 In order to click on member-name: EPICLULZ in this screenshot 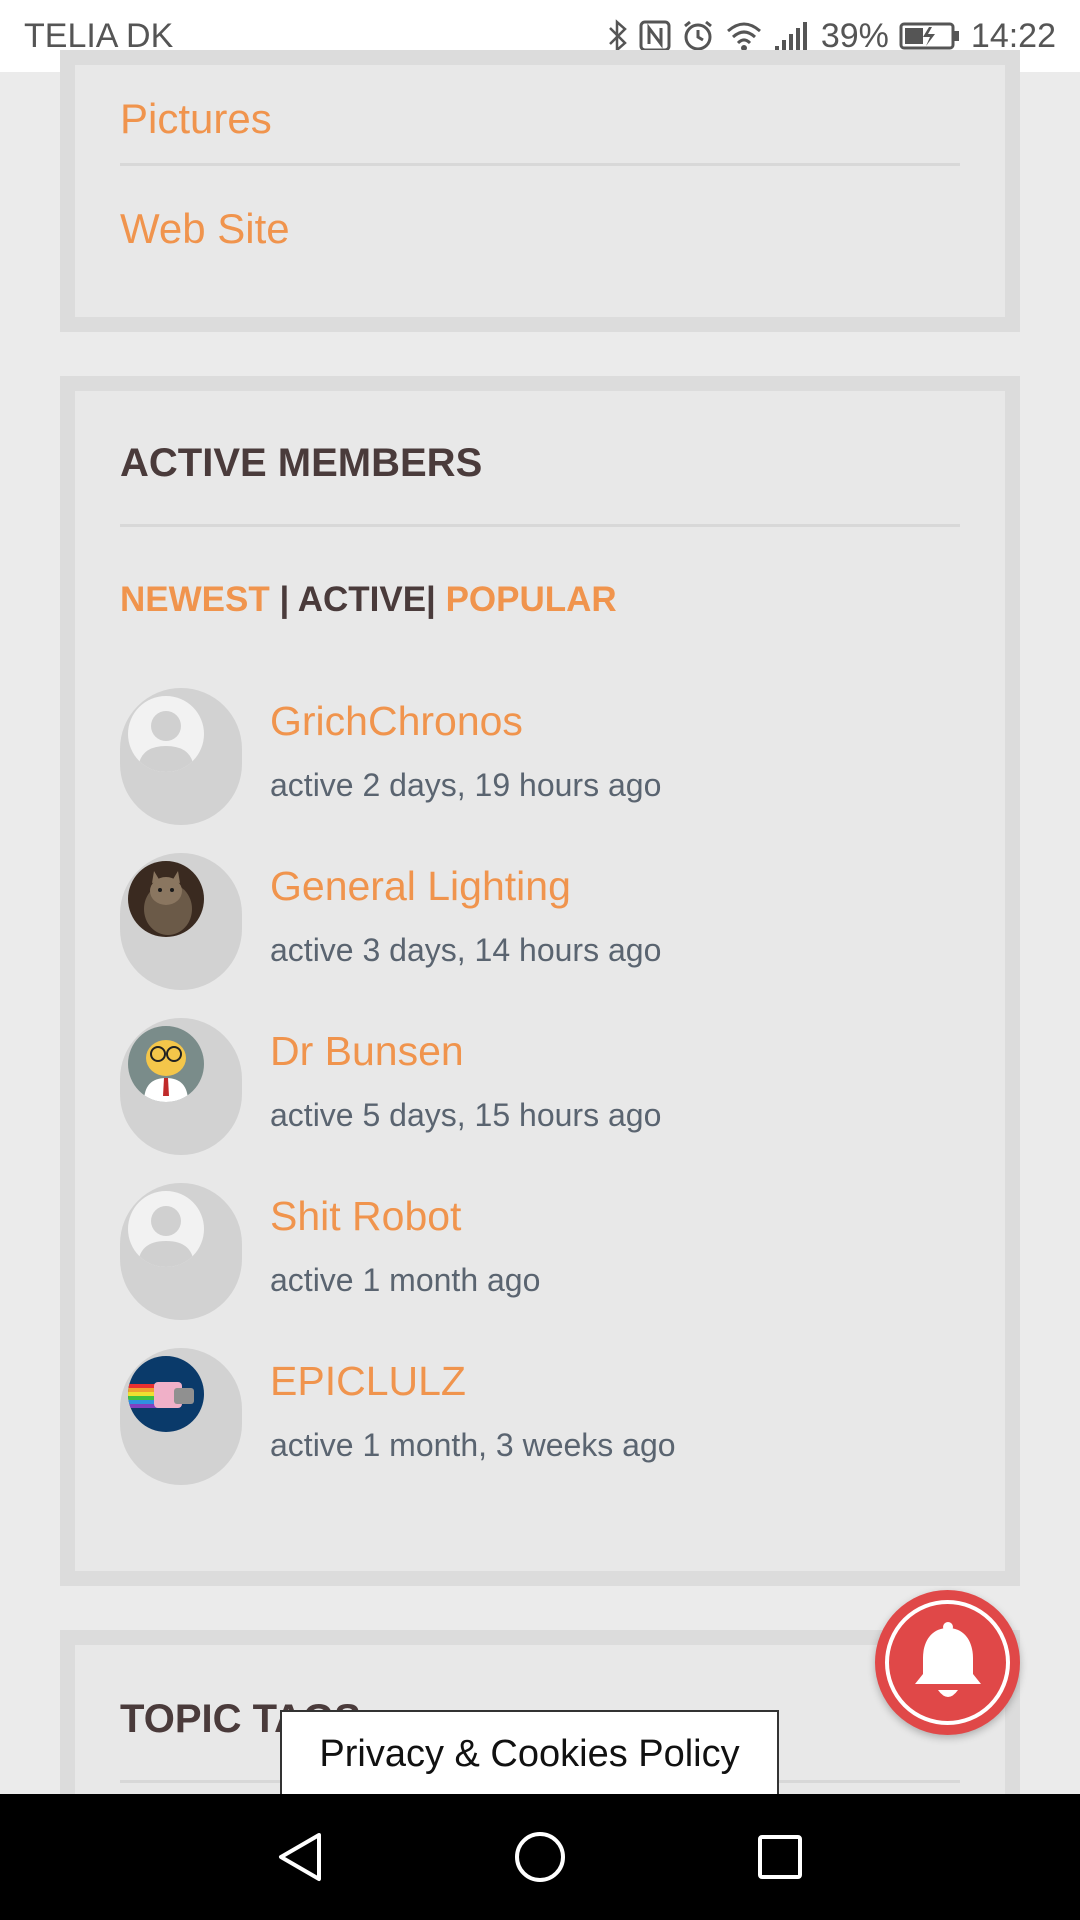, I will do `click(473, 1381)`.